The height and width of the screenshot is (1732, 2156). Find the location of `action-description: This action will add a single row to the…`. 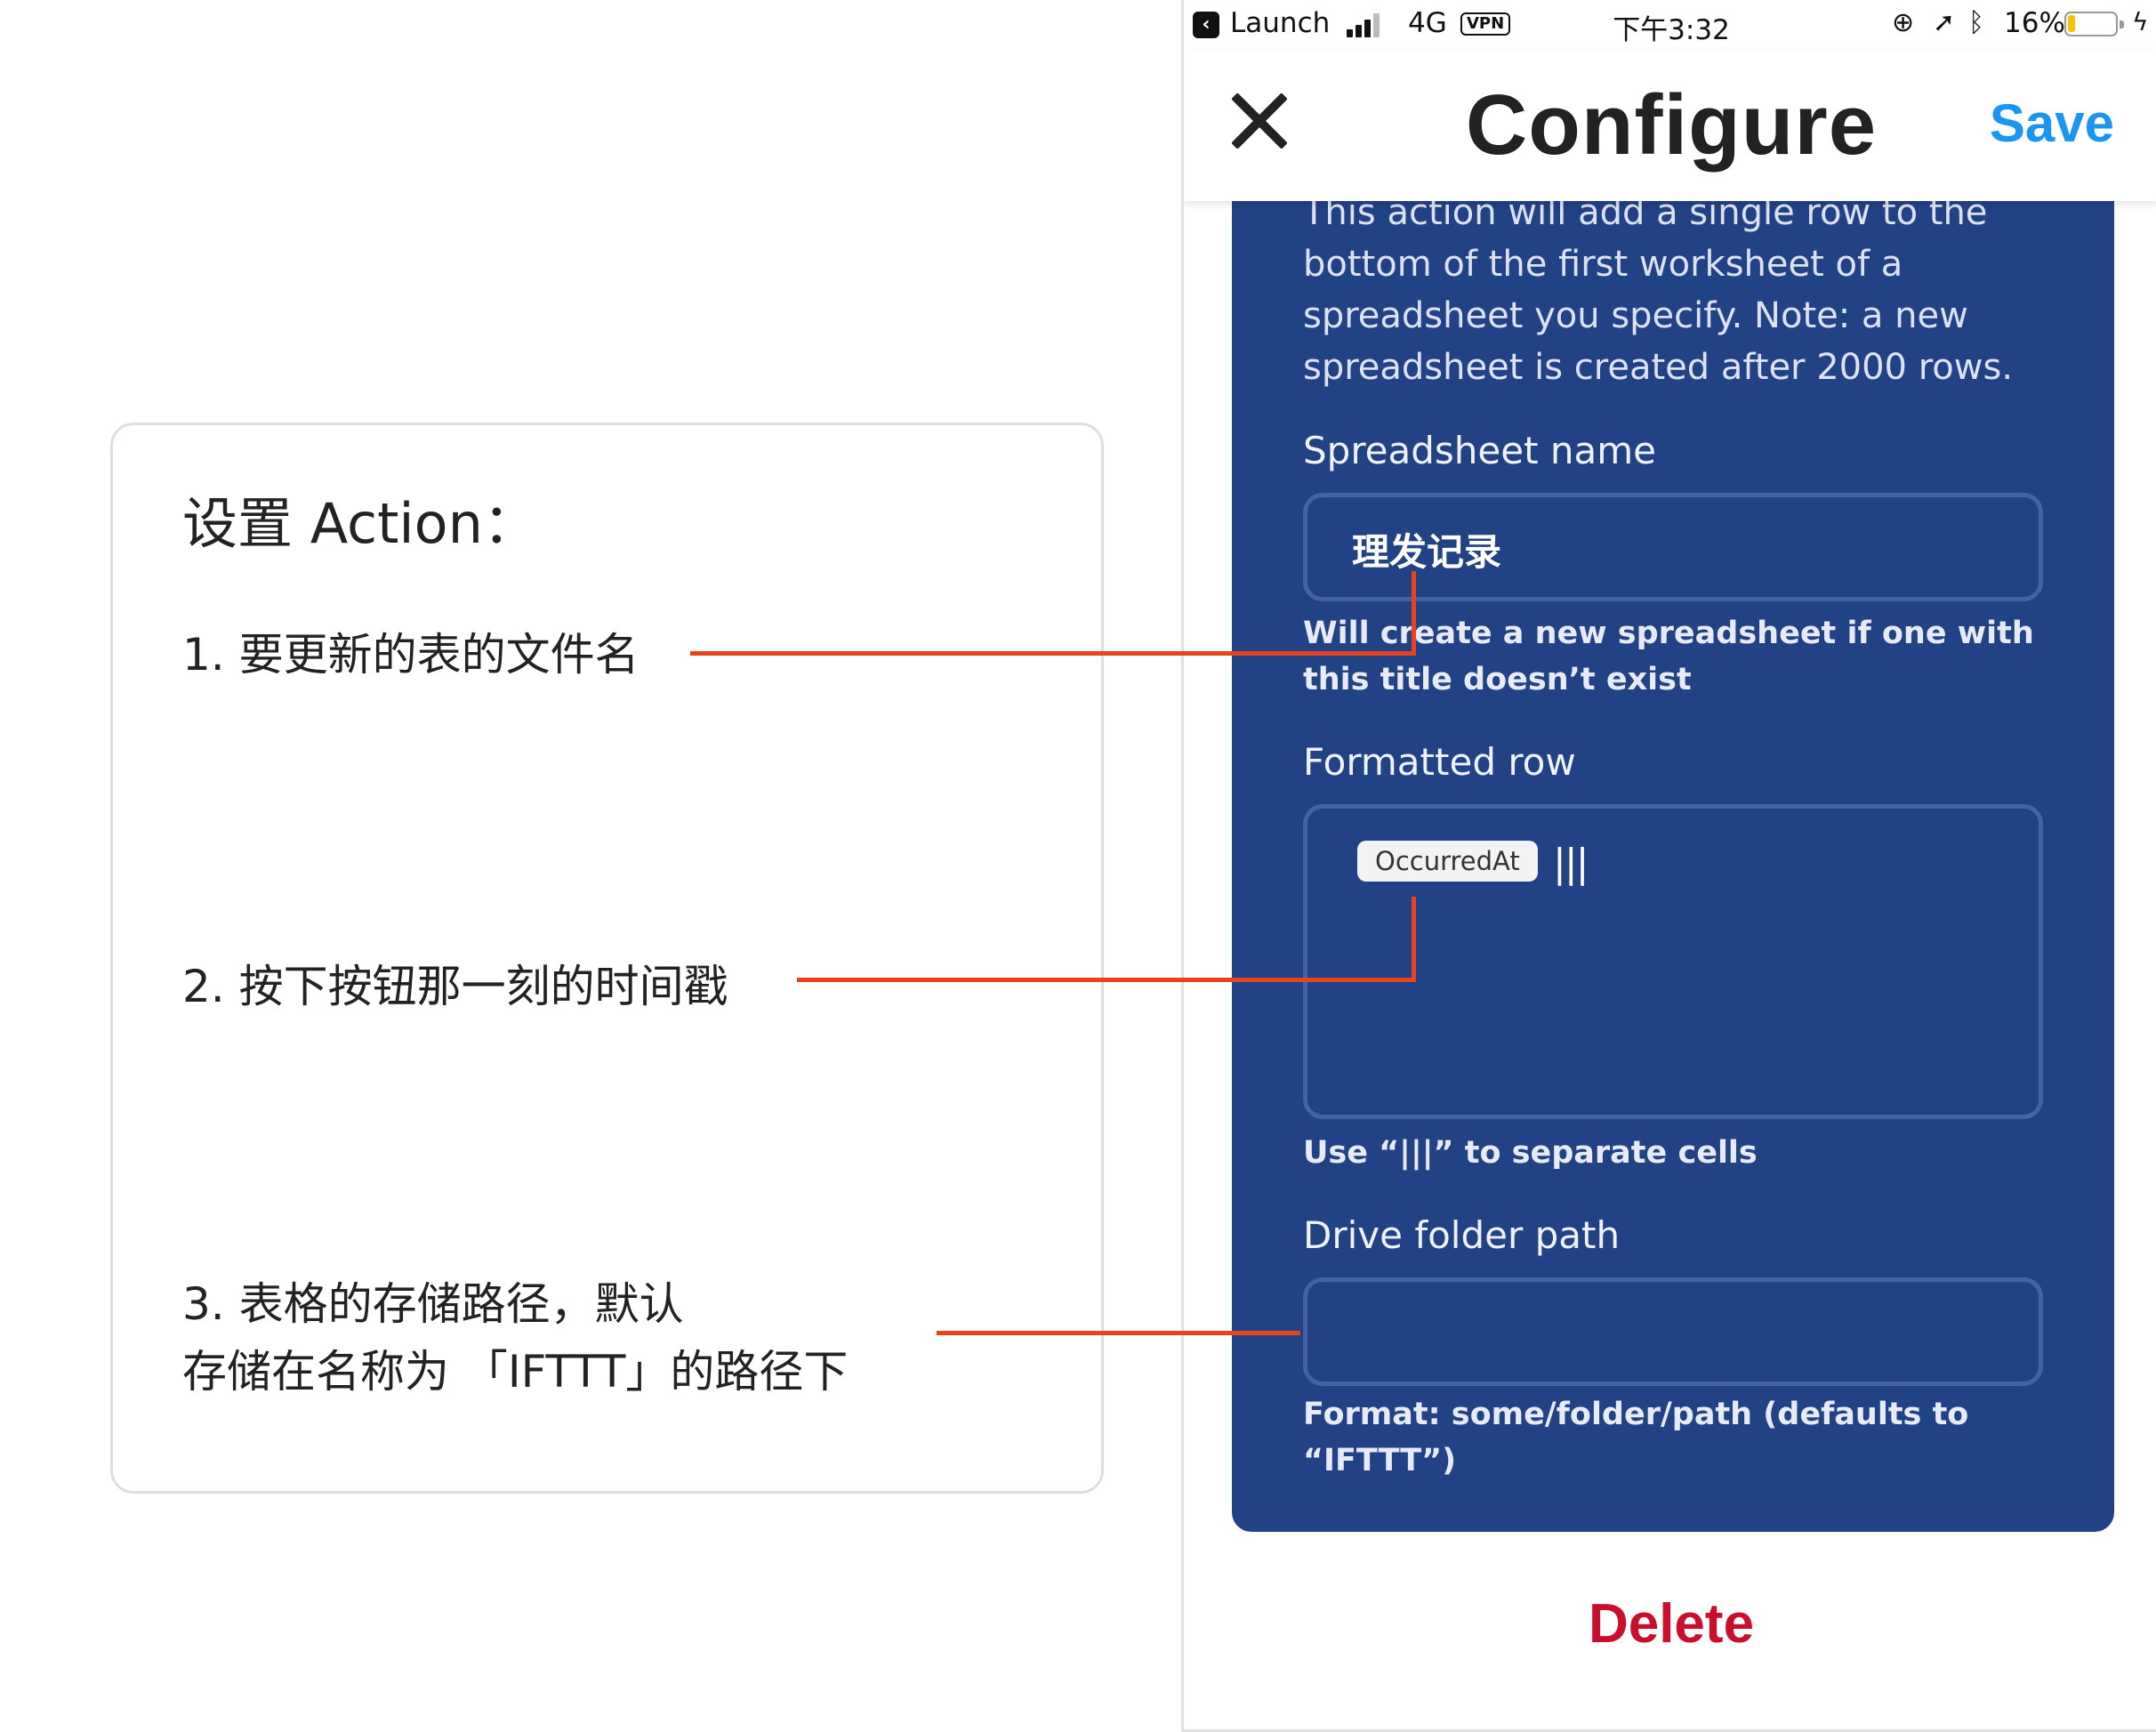

action-description: This action will add a single row to the… is located at coordinates (1658, 290).